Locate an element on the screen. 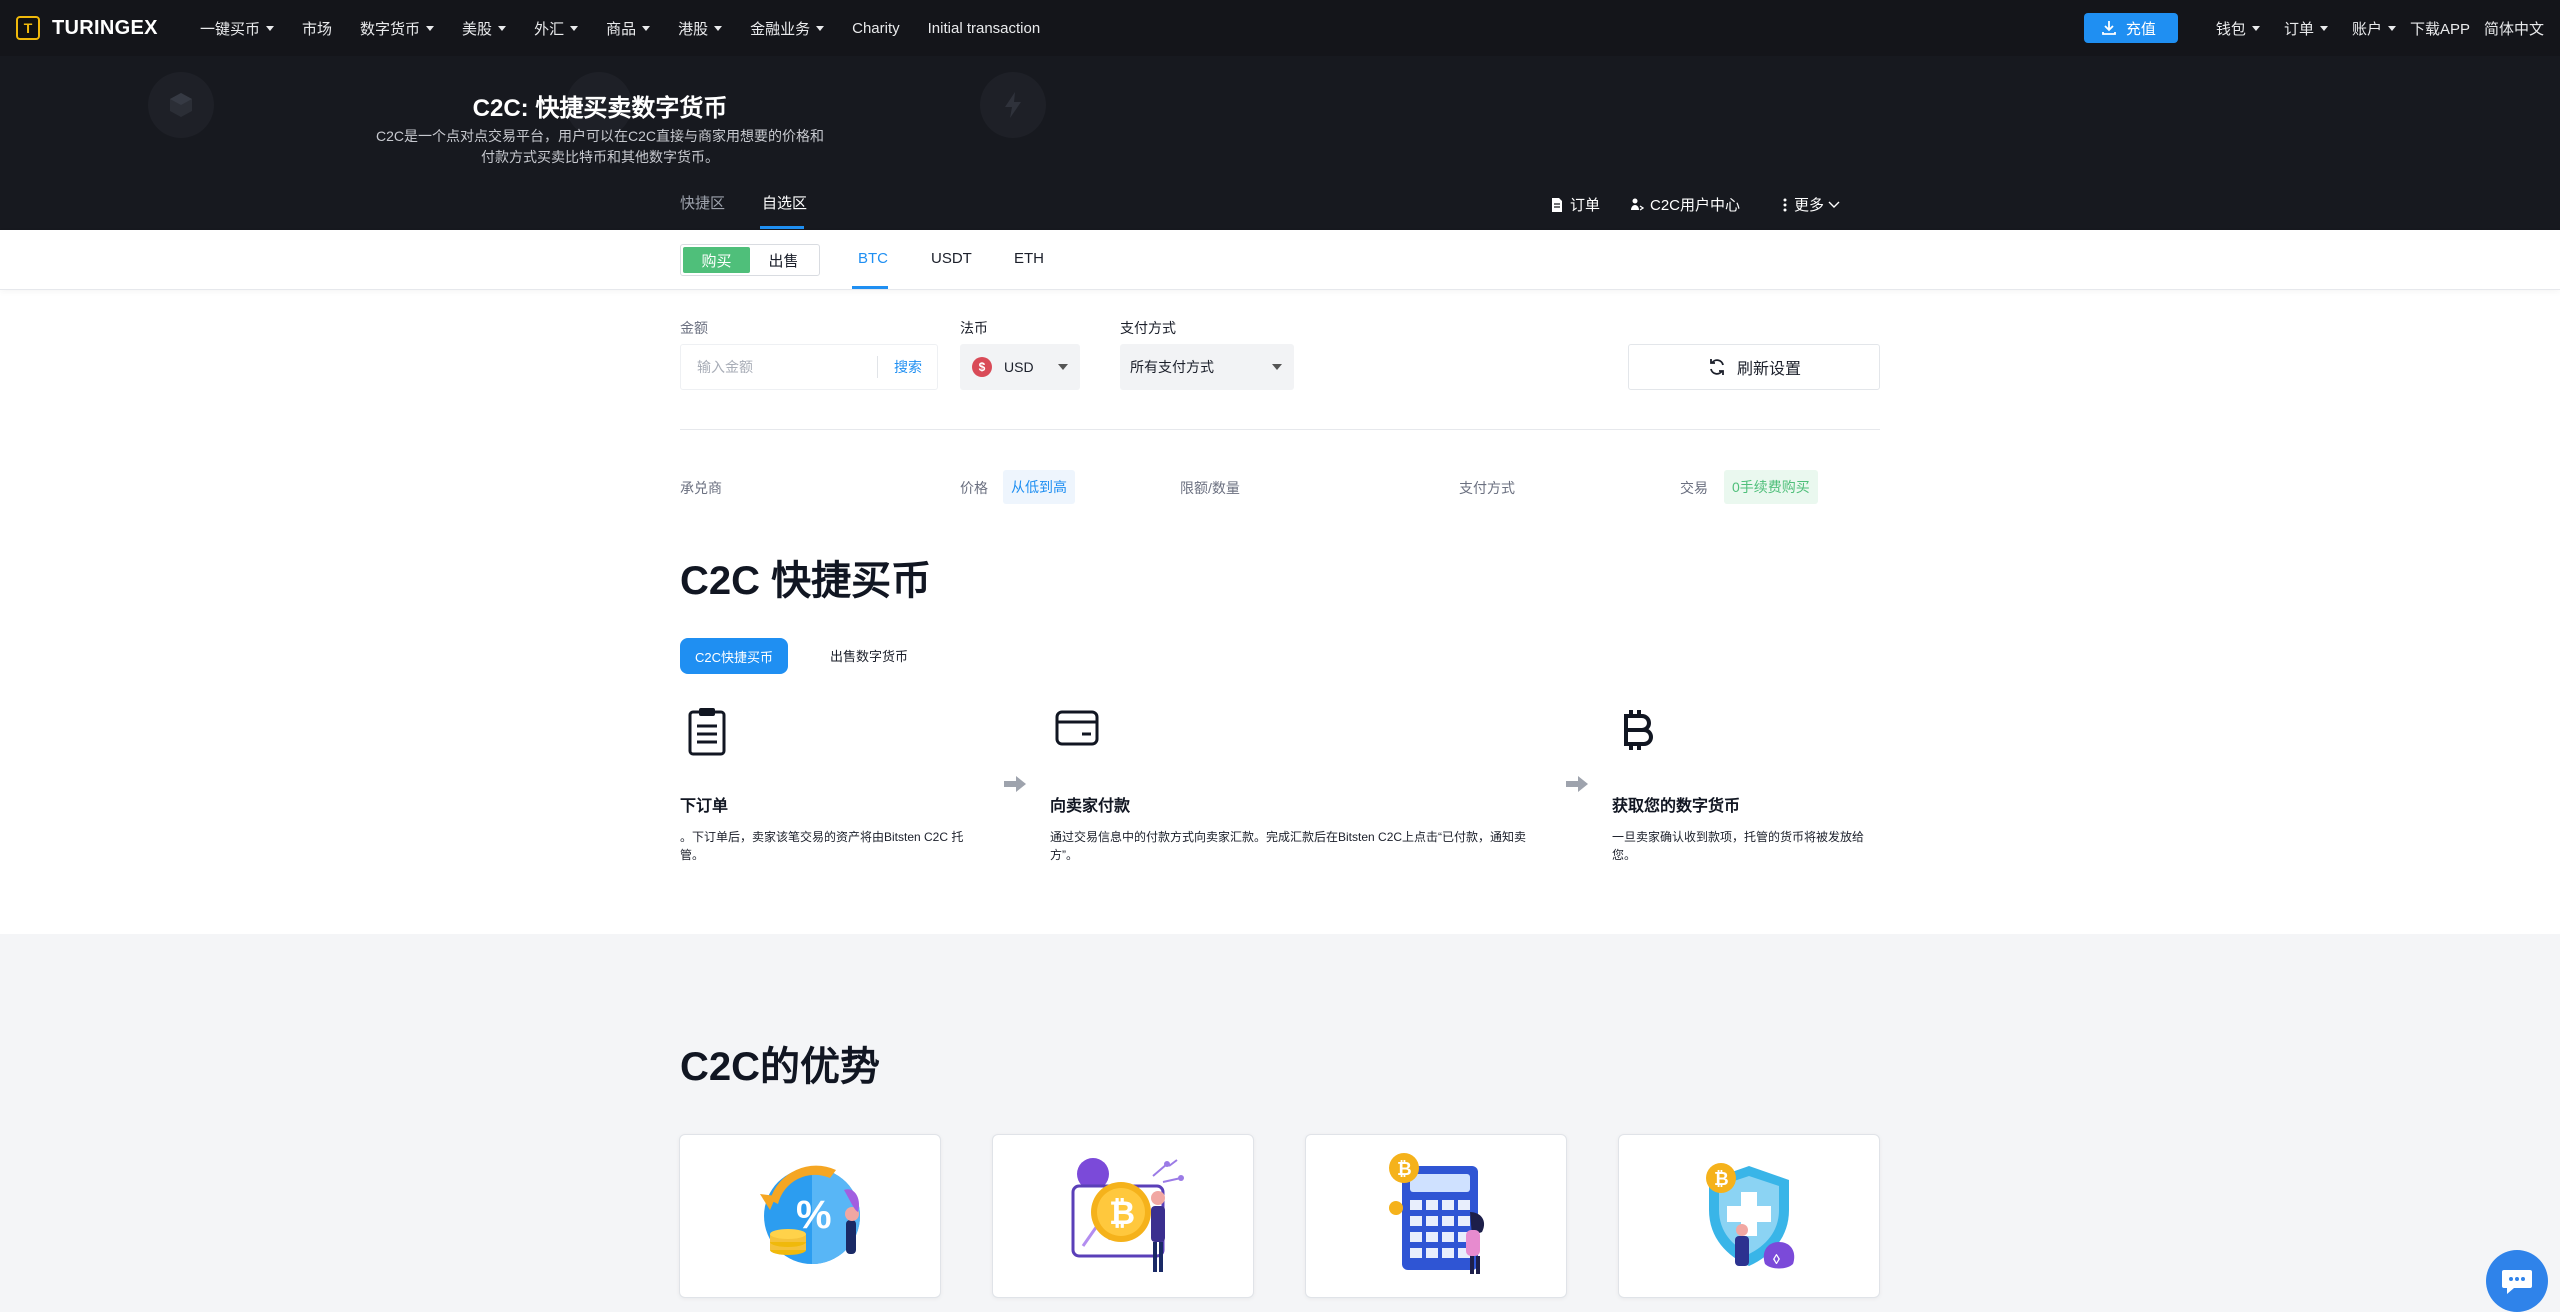  nav-item-commodities: 商品 is located at coordinates (628, 28).